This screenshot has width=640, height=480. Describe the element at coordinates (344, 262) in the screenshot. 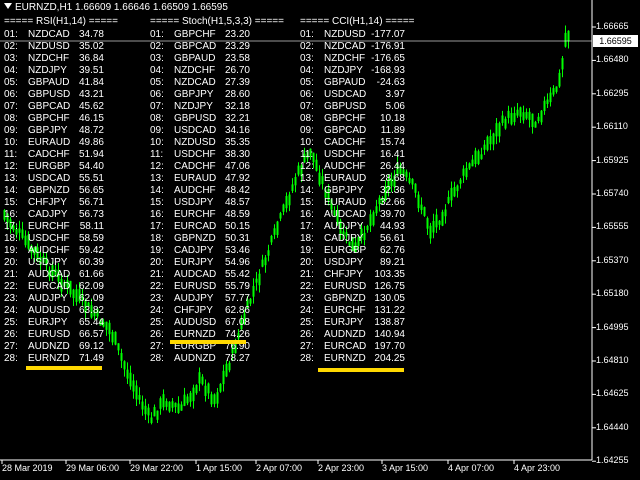

I see `row-symbol: USDJPY` at that location.